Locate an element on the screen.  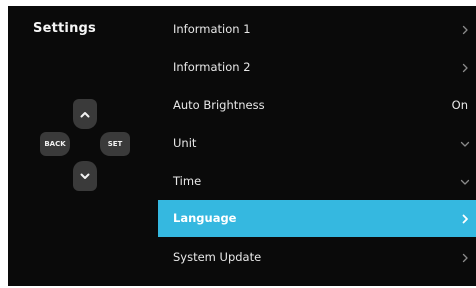
back-button: BACK is located at coordinates (55, 144).